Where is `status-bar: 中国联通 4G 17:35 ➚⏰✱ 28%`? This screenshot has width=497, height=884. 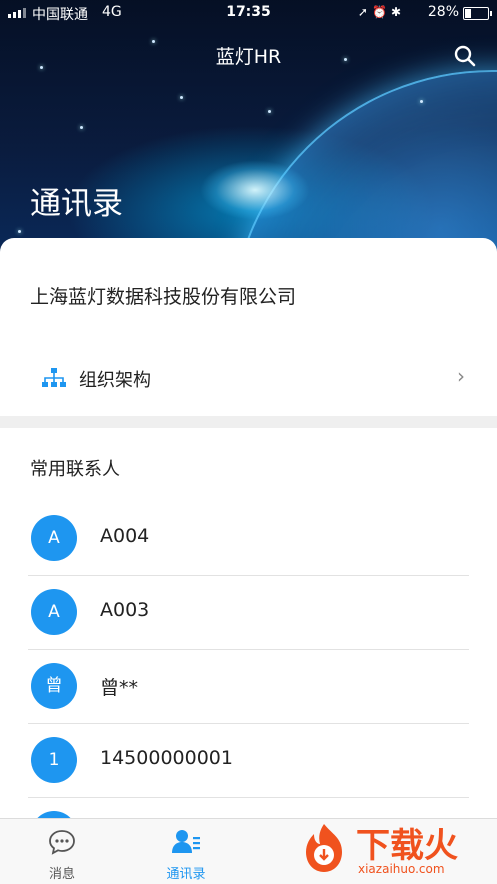 status-bar: 中国联通 4G 17:35 ➚⏰✱ 28% is located at coordinates (248, 12).